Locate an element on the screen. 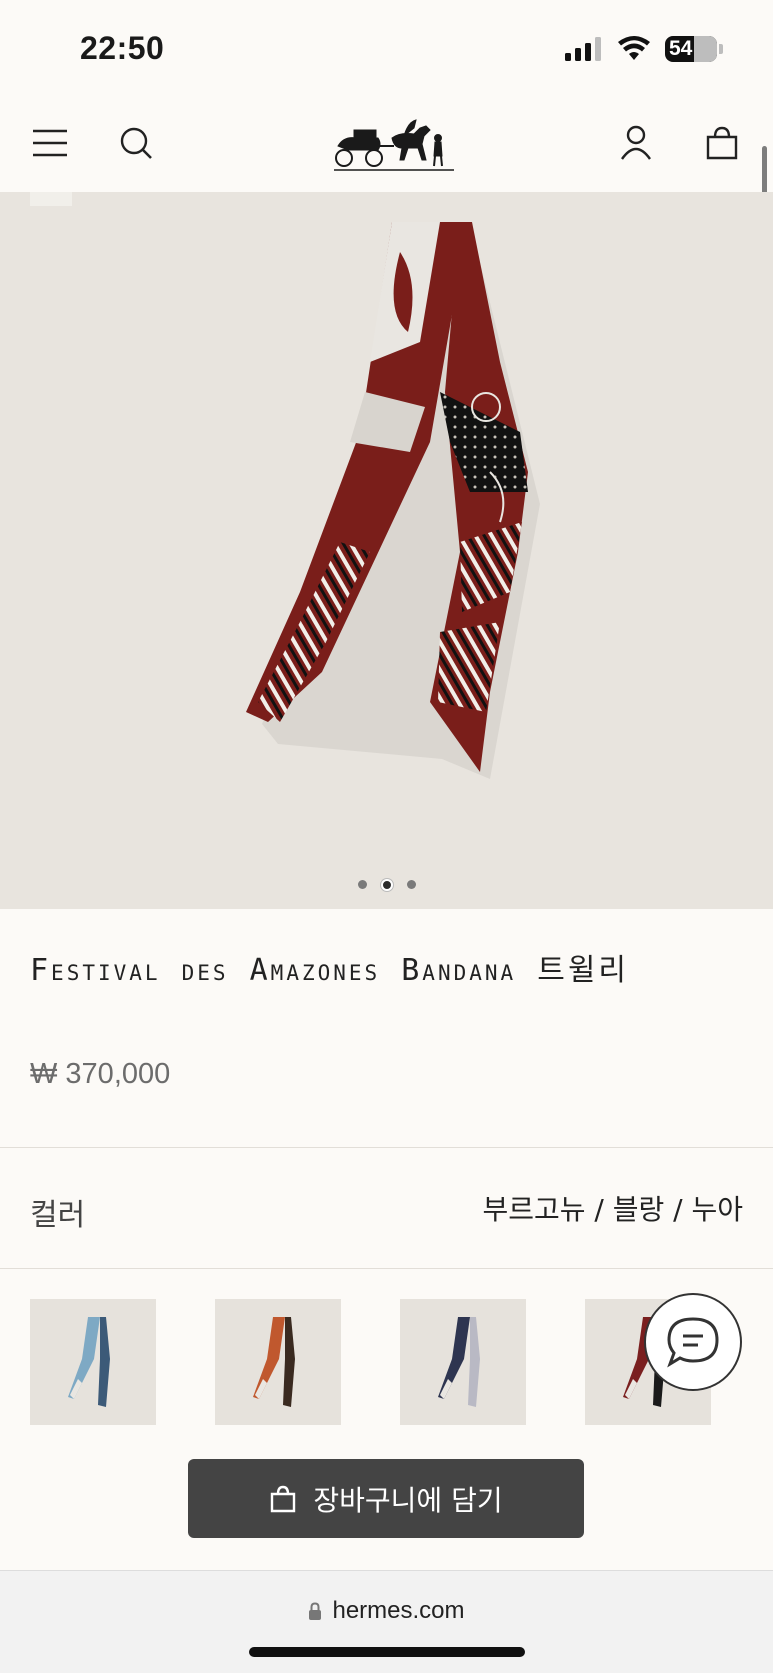  lock-icon is located at coordinates (315, 1611).